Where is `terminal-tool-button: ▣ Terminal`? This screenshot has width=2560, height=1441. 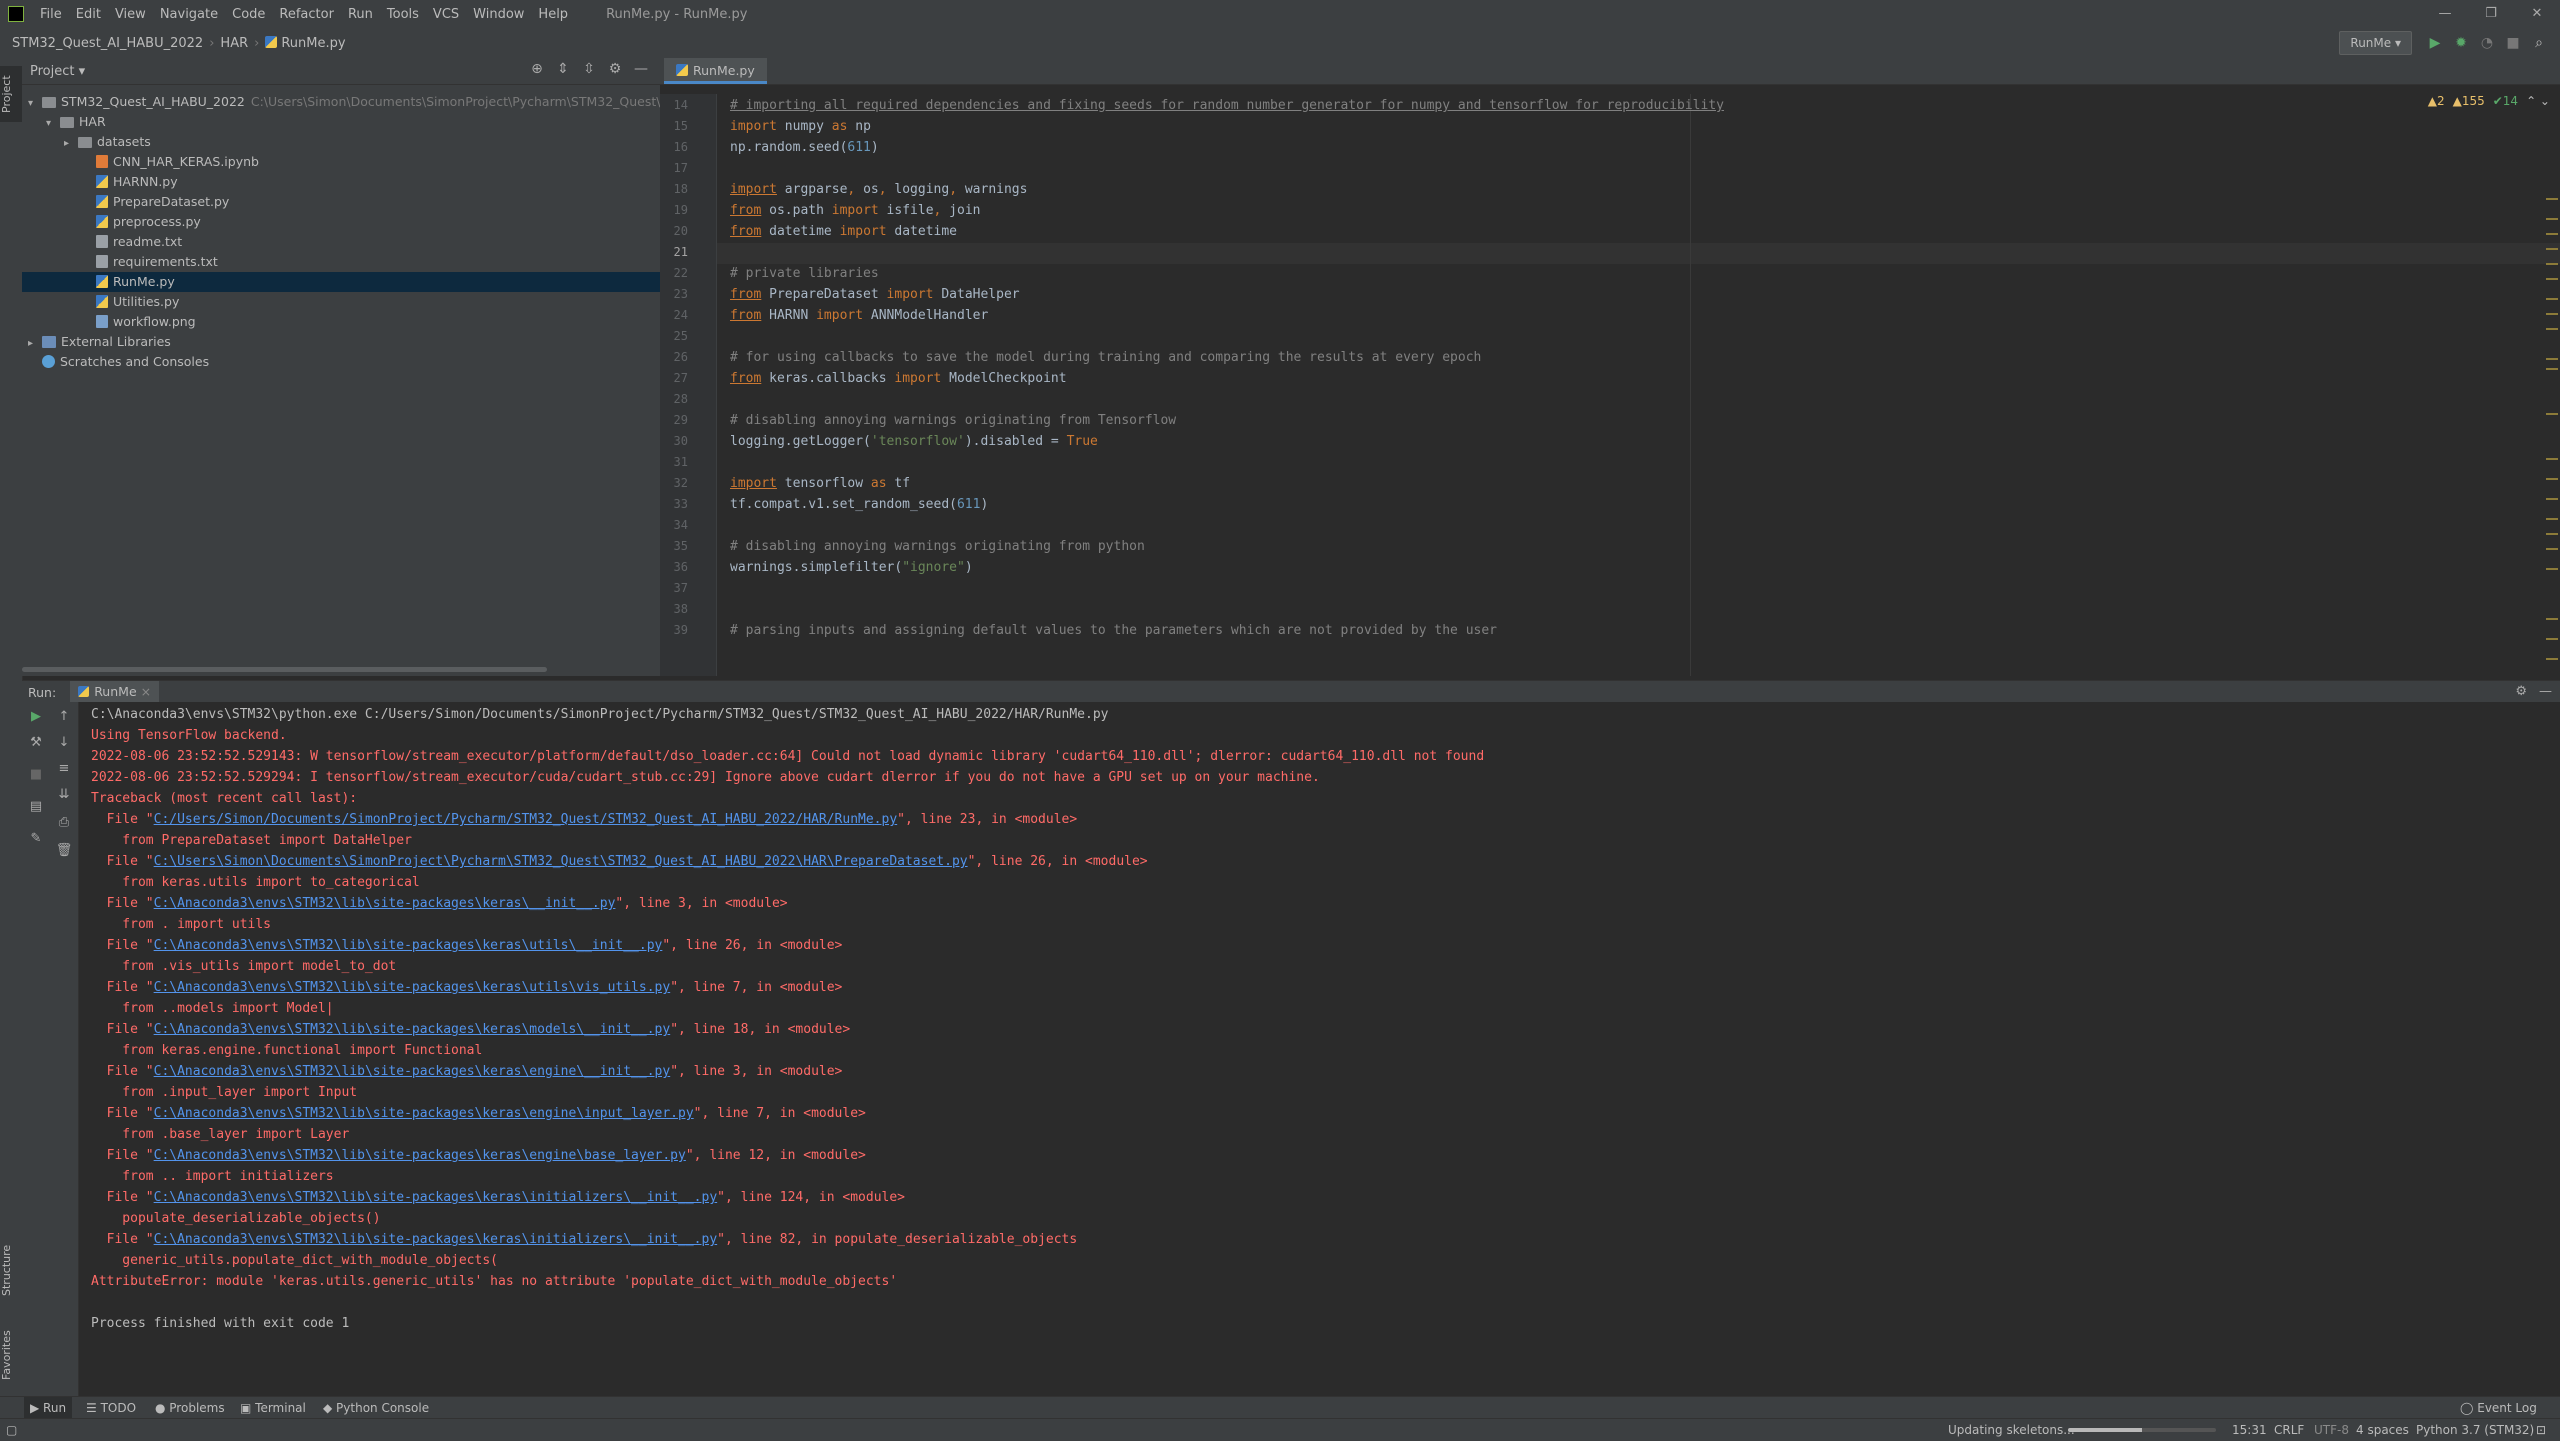 terminal-tool-button: ▣ Terminal is located at coordinates (273, 1408).